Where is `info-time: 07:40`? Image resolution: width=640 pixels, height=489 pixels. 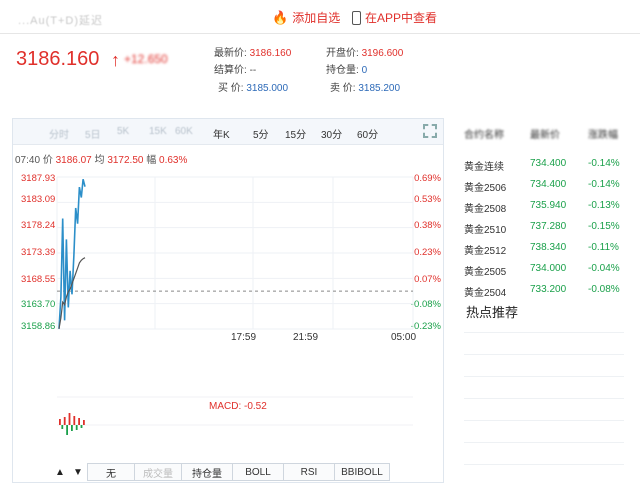 info-time: 07:40 is located at coordinates (28, 160).